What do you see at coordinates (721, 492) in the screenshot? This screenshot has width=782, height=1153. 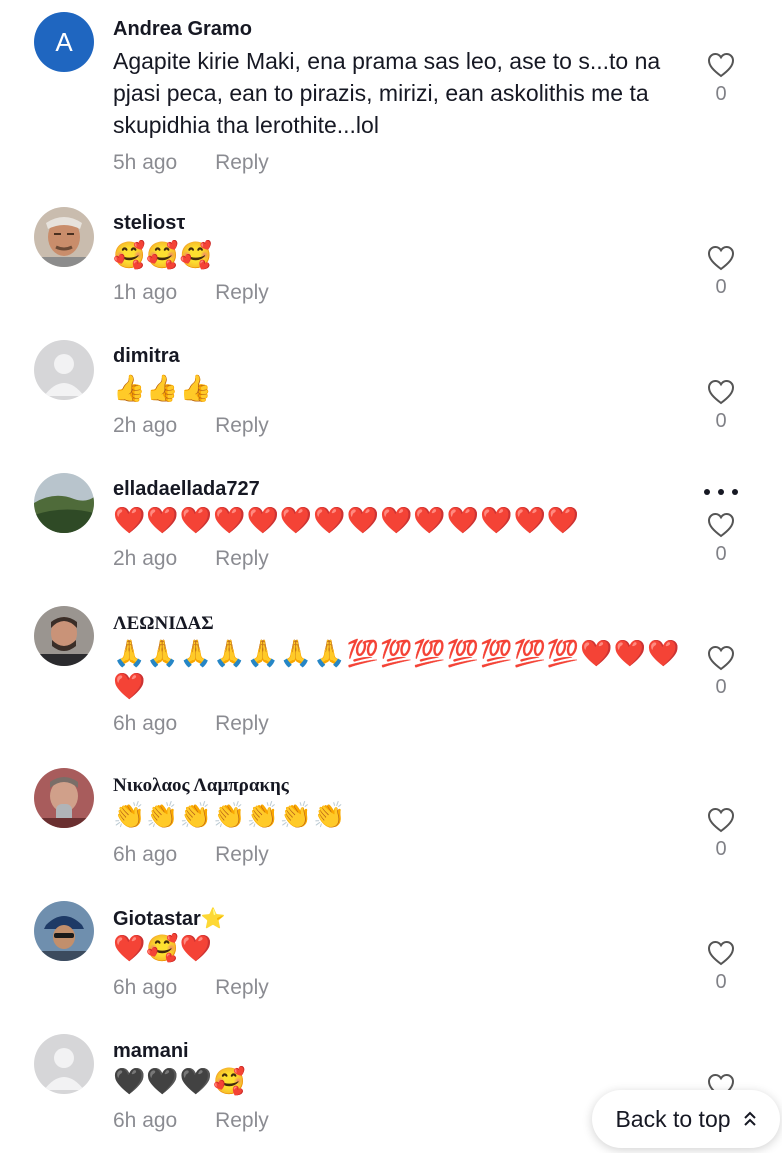 I see `more-options-icon` at bounding box center [721, 492].